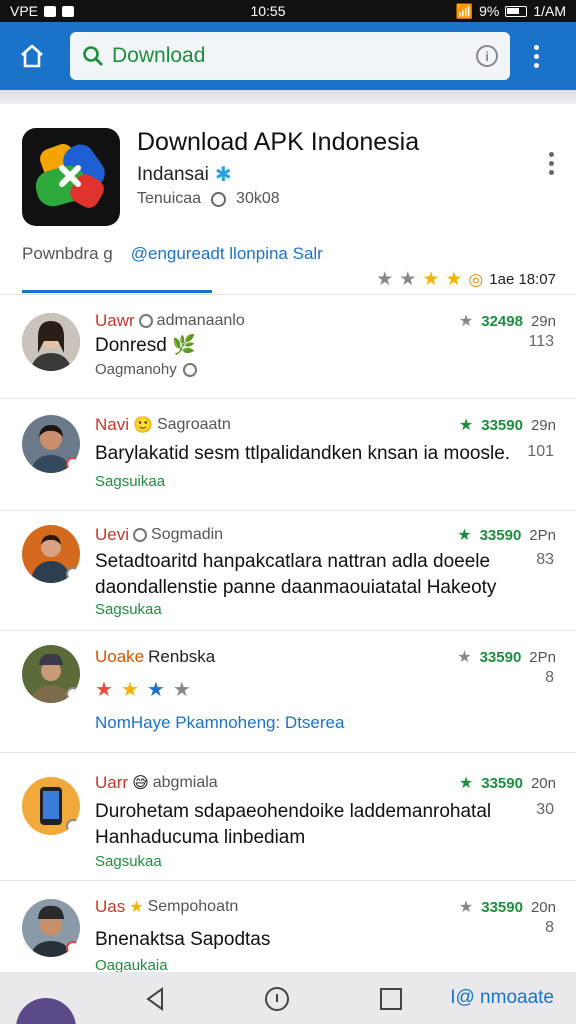 The height and width of the screenshot is (1024, 576). Describe the element at coordinates (545, 809) in the screenshot. I see `review-count: 30` at that location.